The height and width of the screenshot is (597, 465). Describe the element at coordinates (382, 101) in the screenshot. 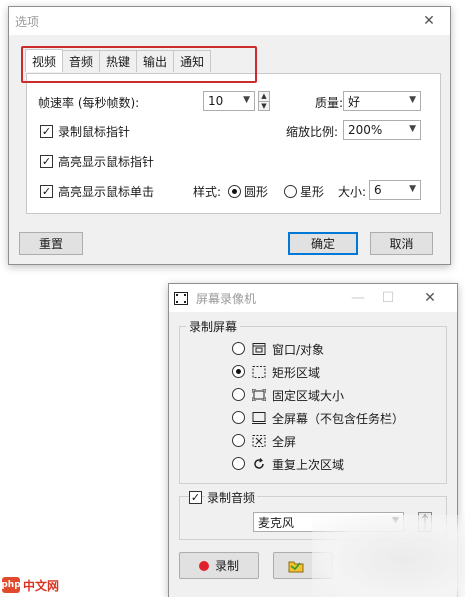

I see `quality-select: 好 ▼` at that location.